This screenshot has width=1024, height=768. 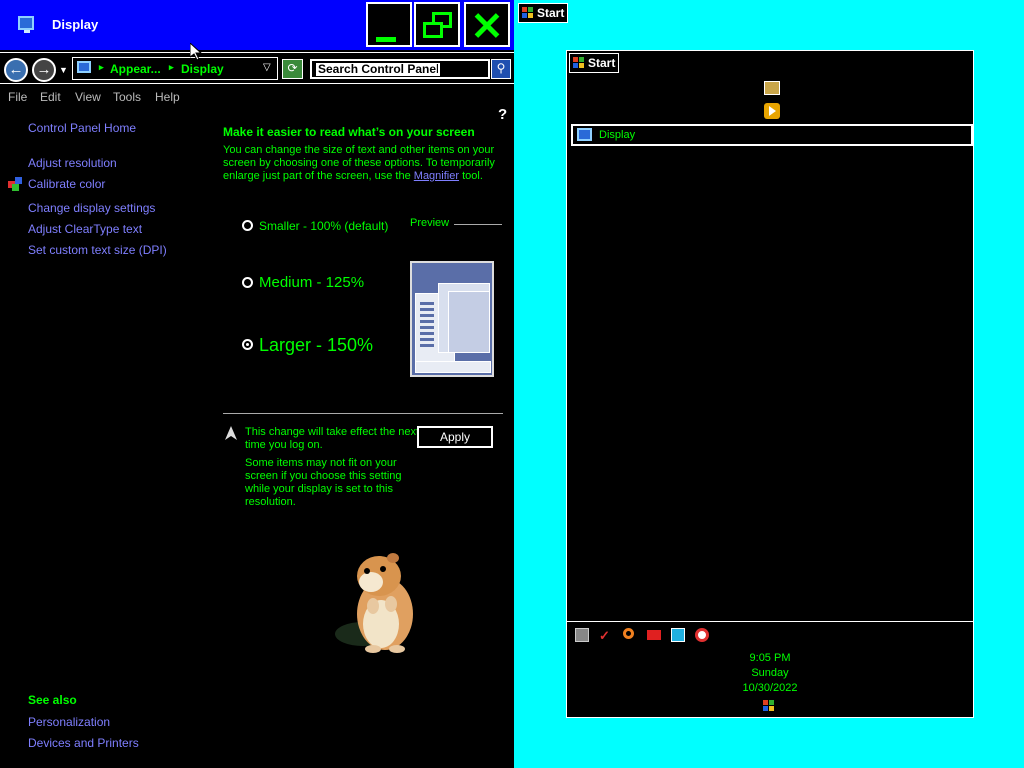 What do you see at coordinates (83, 743) in the screenshot?
I see `see-also-devices-printers: Devices and Printers` at bounding box center [83, 743].